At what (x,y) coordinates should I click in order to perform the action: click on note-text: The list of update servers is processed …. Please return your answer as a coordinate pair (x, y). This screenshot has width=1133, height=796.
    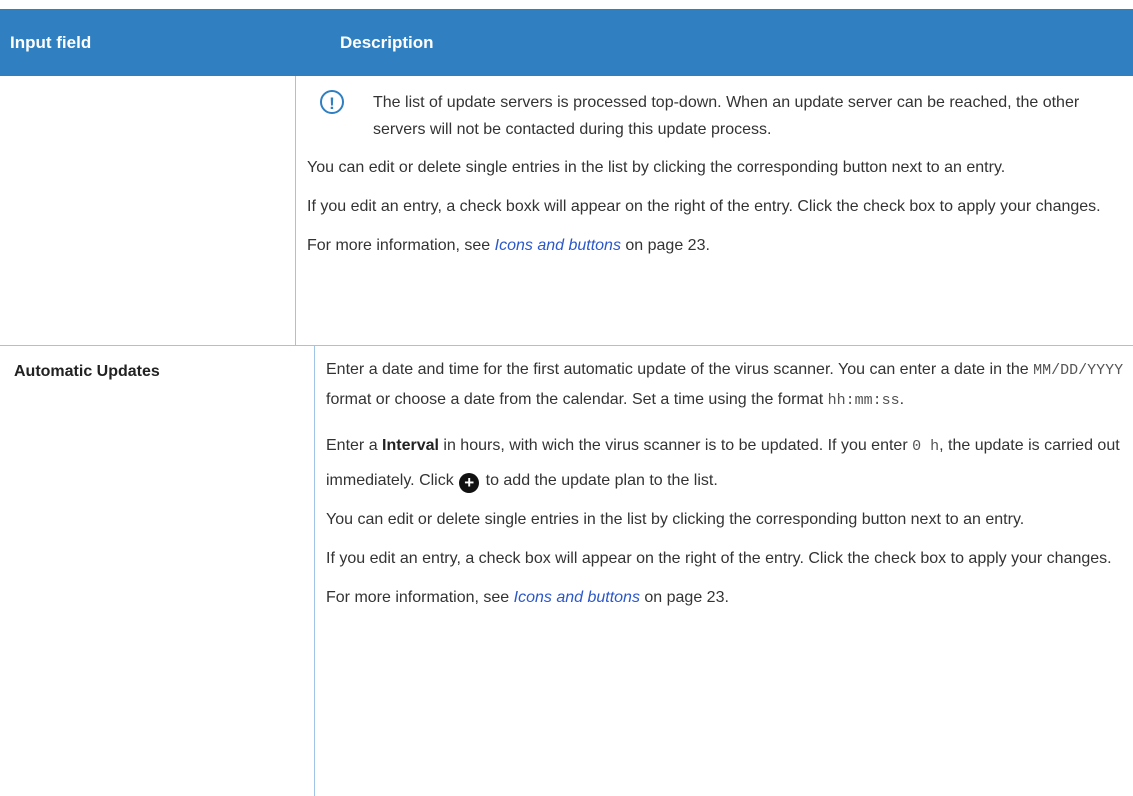
    Looking at the image, I should click on (726, 116).